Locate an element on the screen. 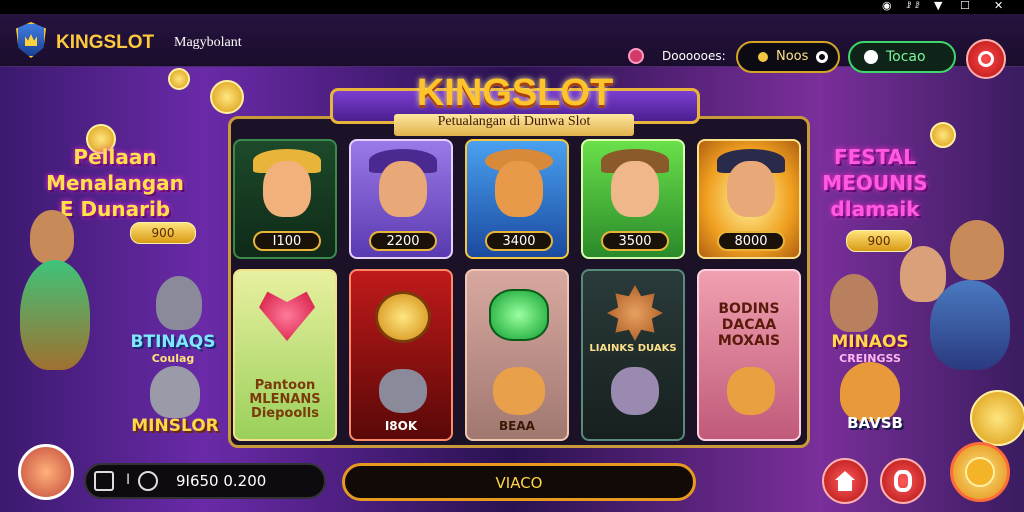 This screenshot has width=1024, height=512. sun-emblem-icon is located at coordinates (635, 313).